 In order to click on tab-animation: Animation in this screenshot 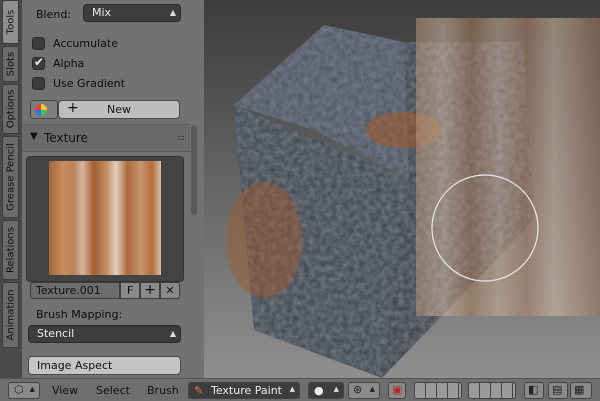, I will do `click(10, 315)`.